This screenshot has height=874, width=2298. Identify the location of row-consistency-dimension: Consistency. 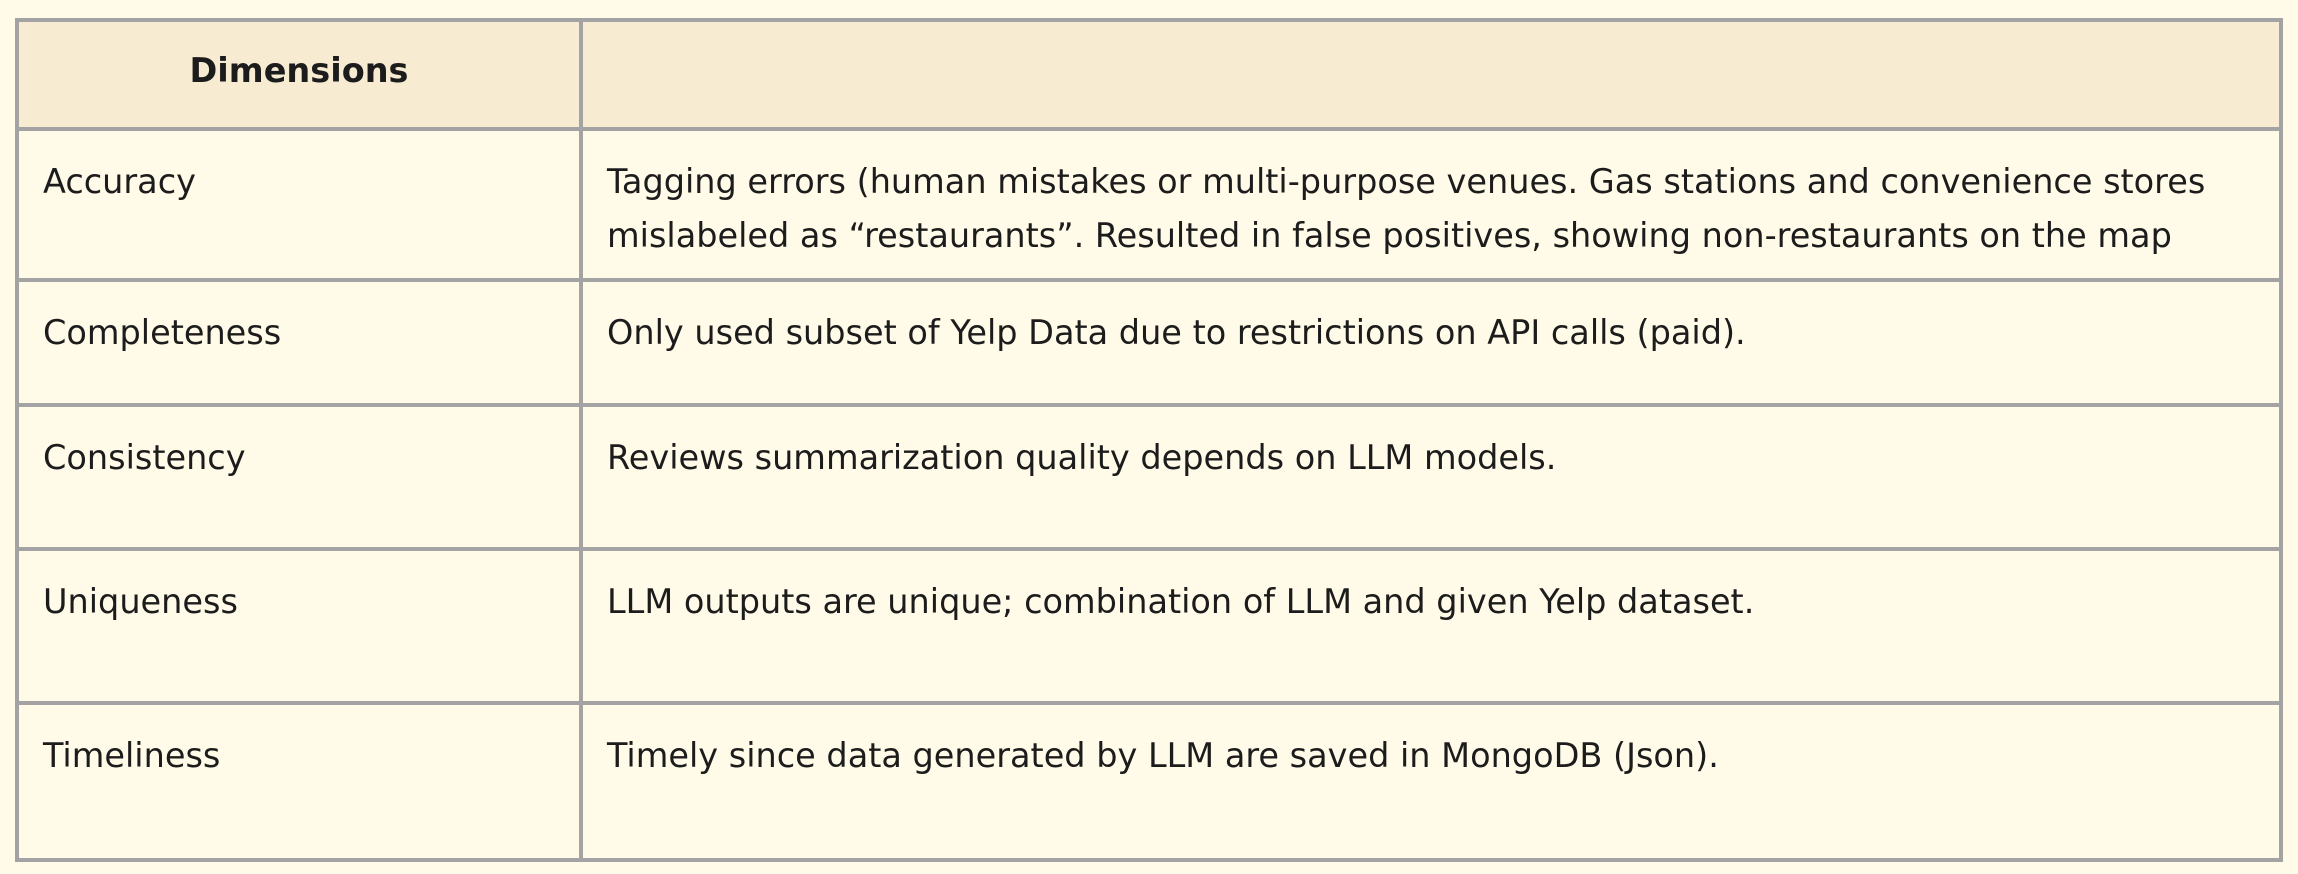
(301, 479).